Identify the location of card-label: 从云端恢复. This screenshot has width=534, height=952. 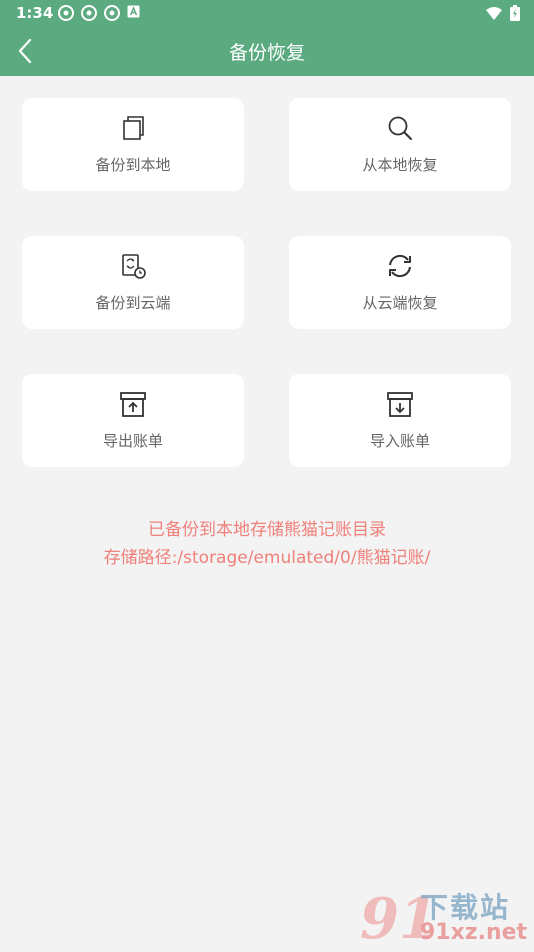
(400, 303).